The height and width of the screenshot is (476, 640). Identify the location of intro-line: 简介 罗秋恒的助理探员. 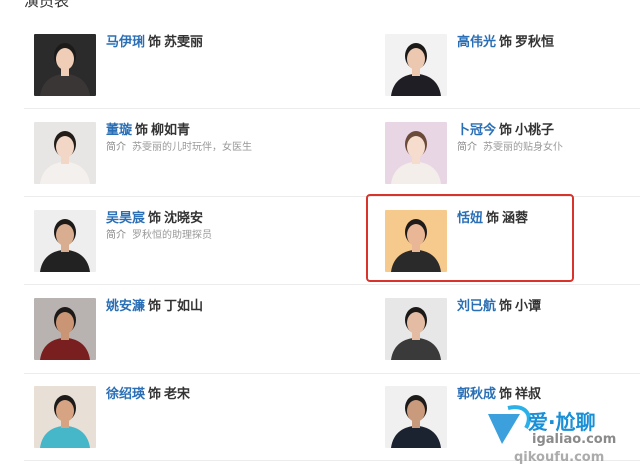
(196, 236).